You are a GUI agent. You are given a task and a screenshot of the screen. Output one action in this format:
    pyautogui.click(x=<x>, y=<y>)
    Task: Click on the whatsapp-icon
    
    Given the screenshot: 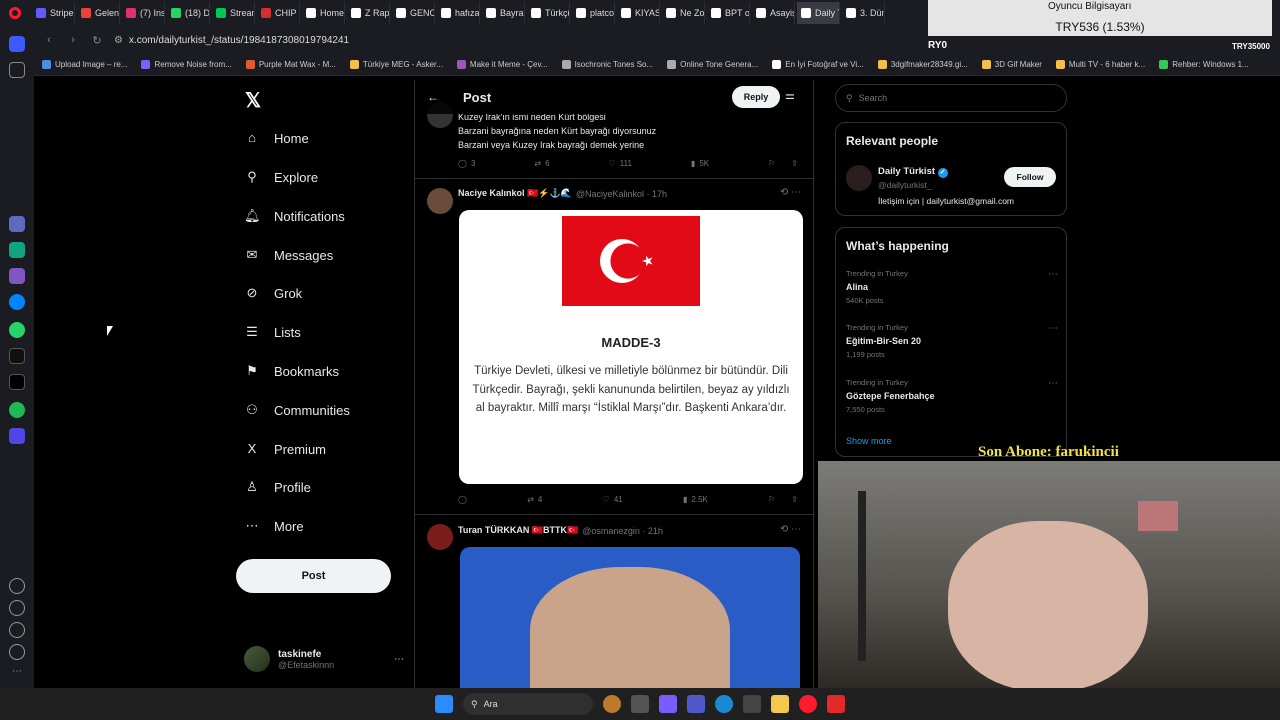 What is the action you would take?
    pyautogui.click(x=17, y=330)
    